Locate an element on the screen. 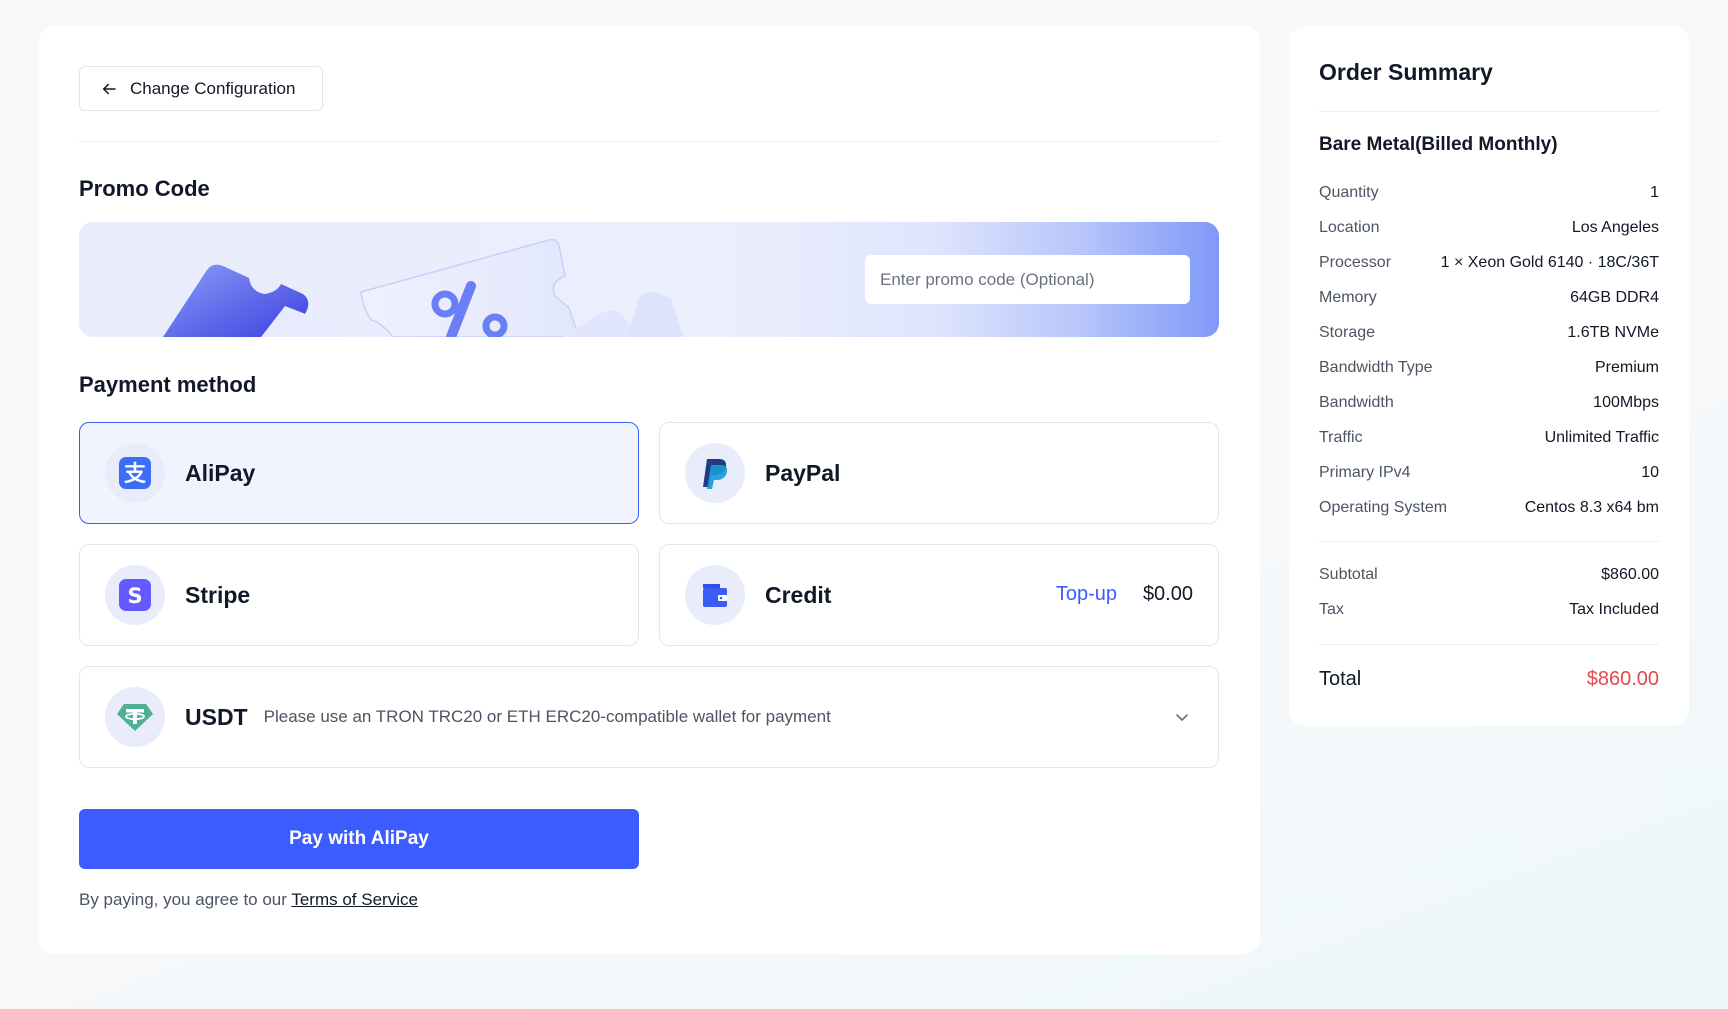 Image resolution: width=1728 pixels, height=1009 pixels. paypal-icon-wrap is located at coordinates (715, 473).